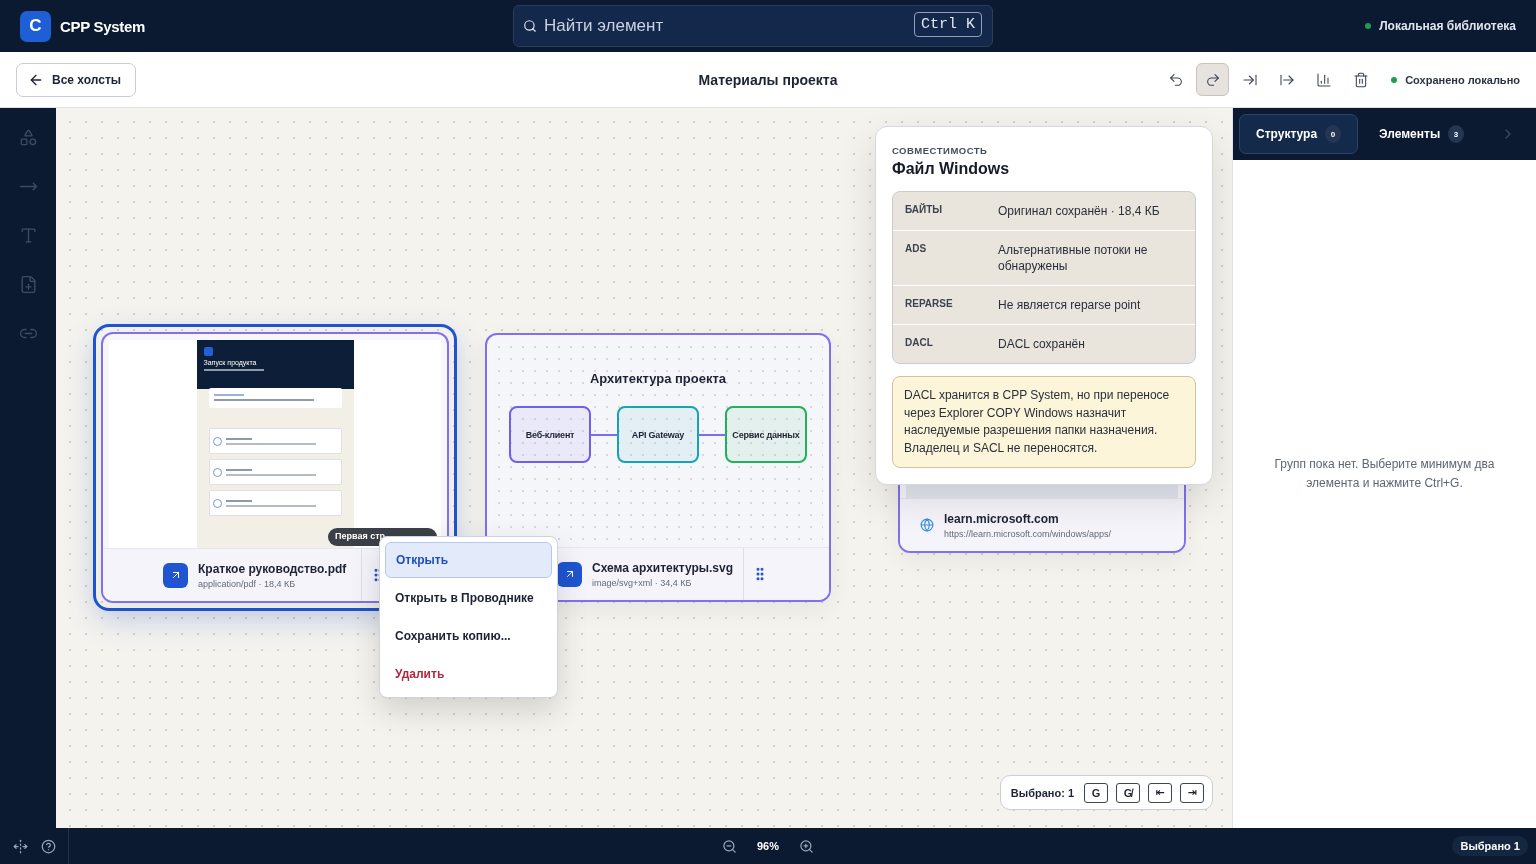 The width and height of the screenshot is (1536, 864). What do you see at coordinates (768, 79) in the screenshot?
I see `canvas-title: Материалы проекта` at bounding box center [768, 79].